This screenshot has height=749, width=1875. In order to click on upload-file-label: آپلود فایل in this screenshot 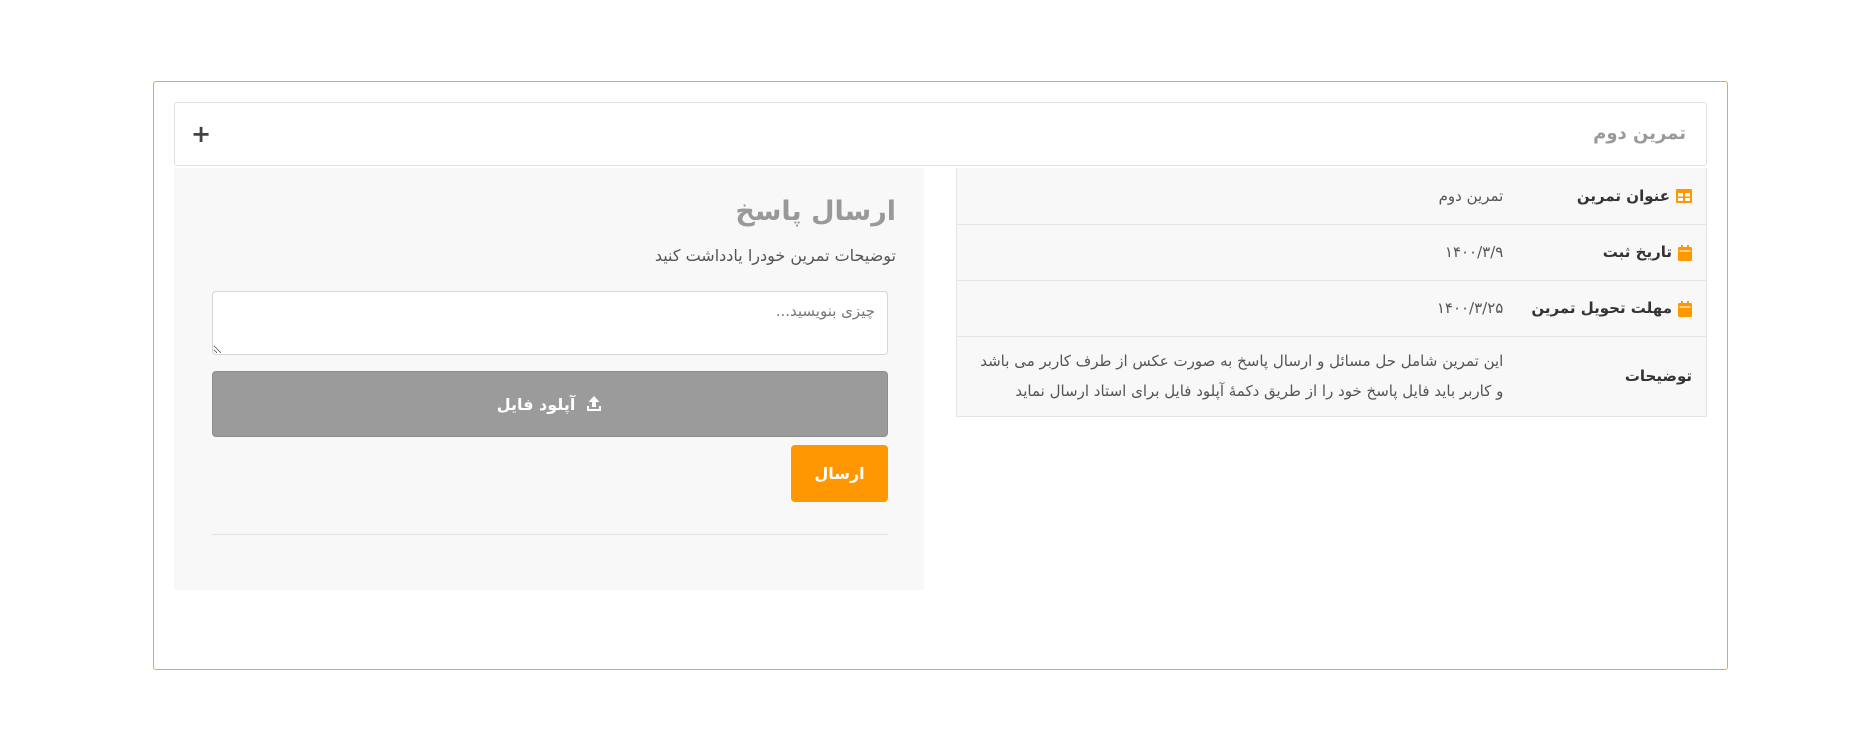, I will do `click(536, 404)`.